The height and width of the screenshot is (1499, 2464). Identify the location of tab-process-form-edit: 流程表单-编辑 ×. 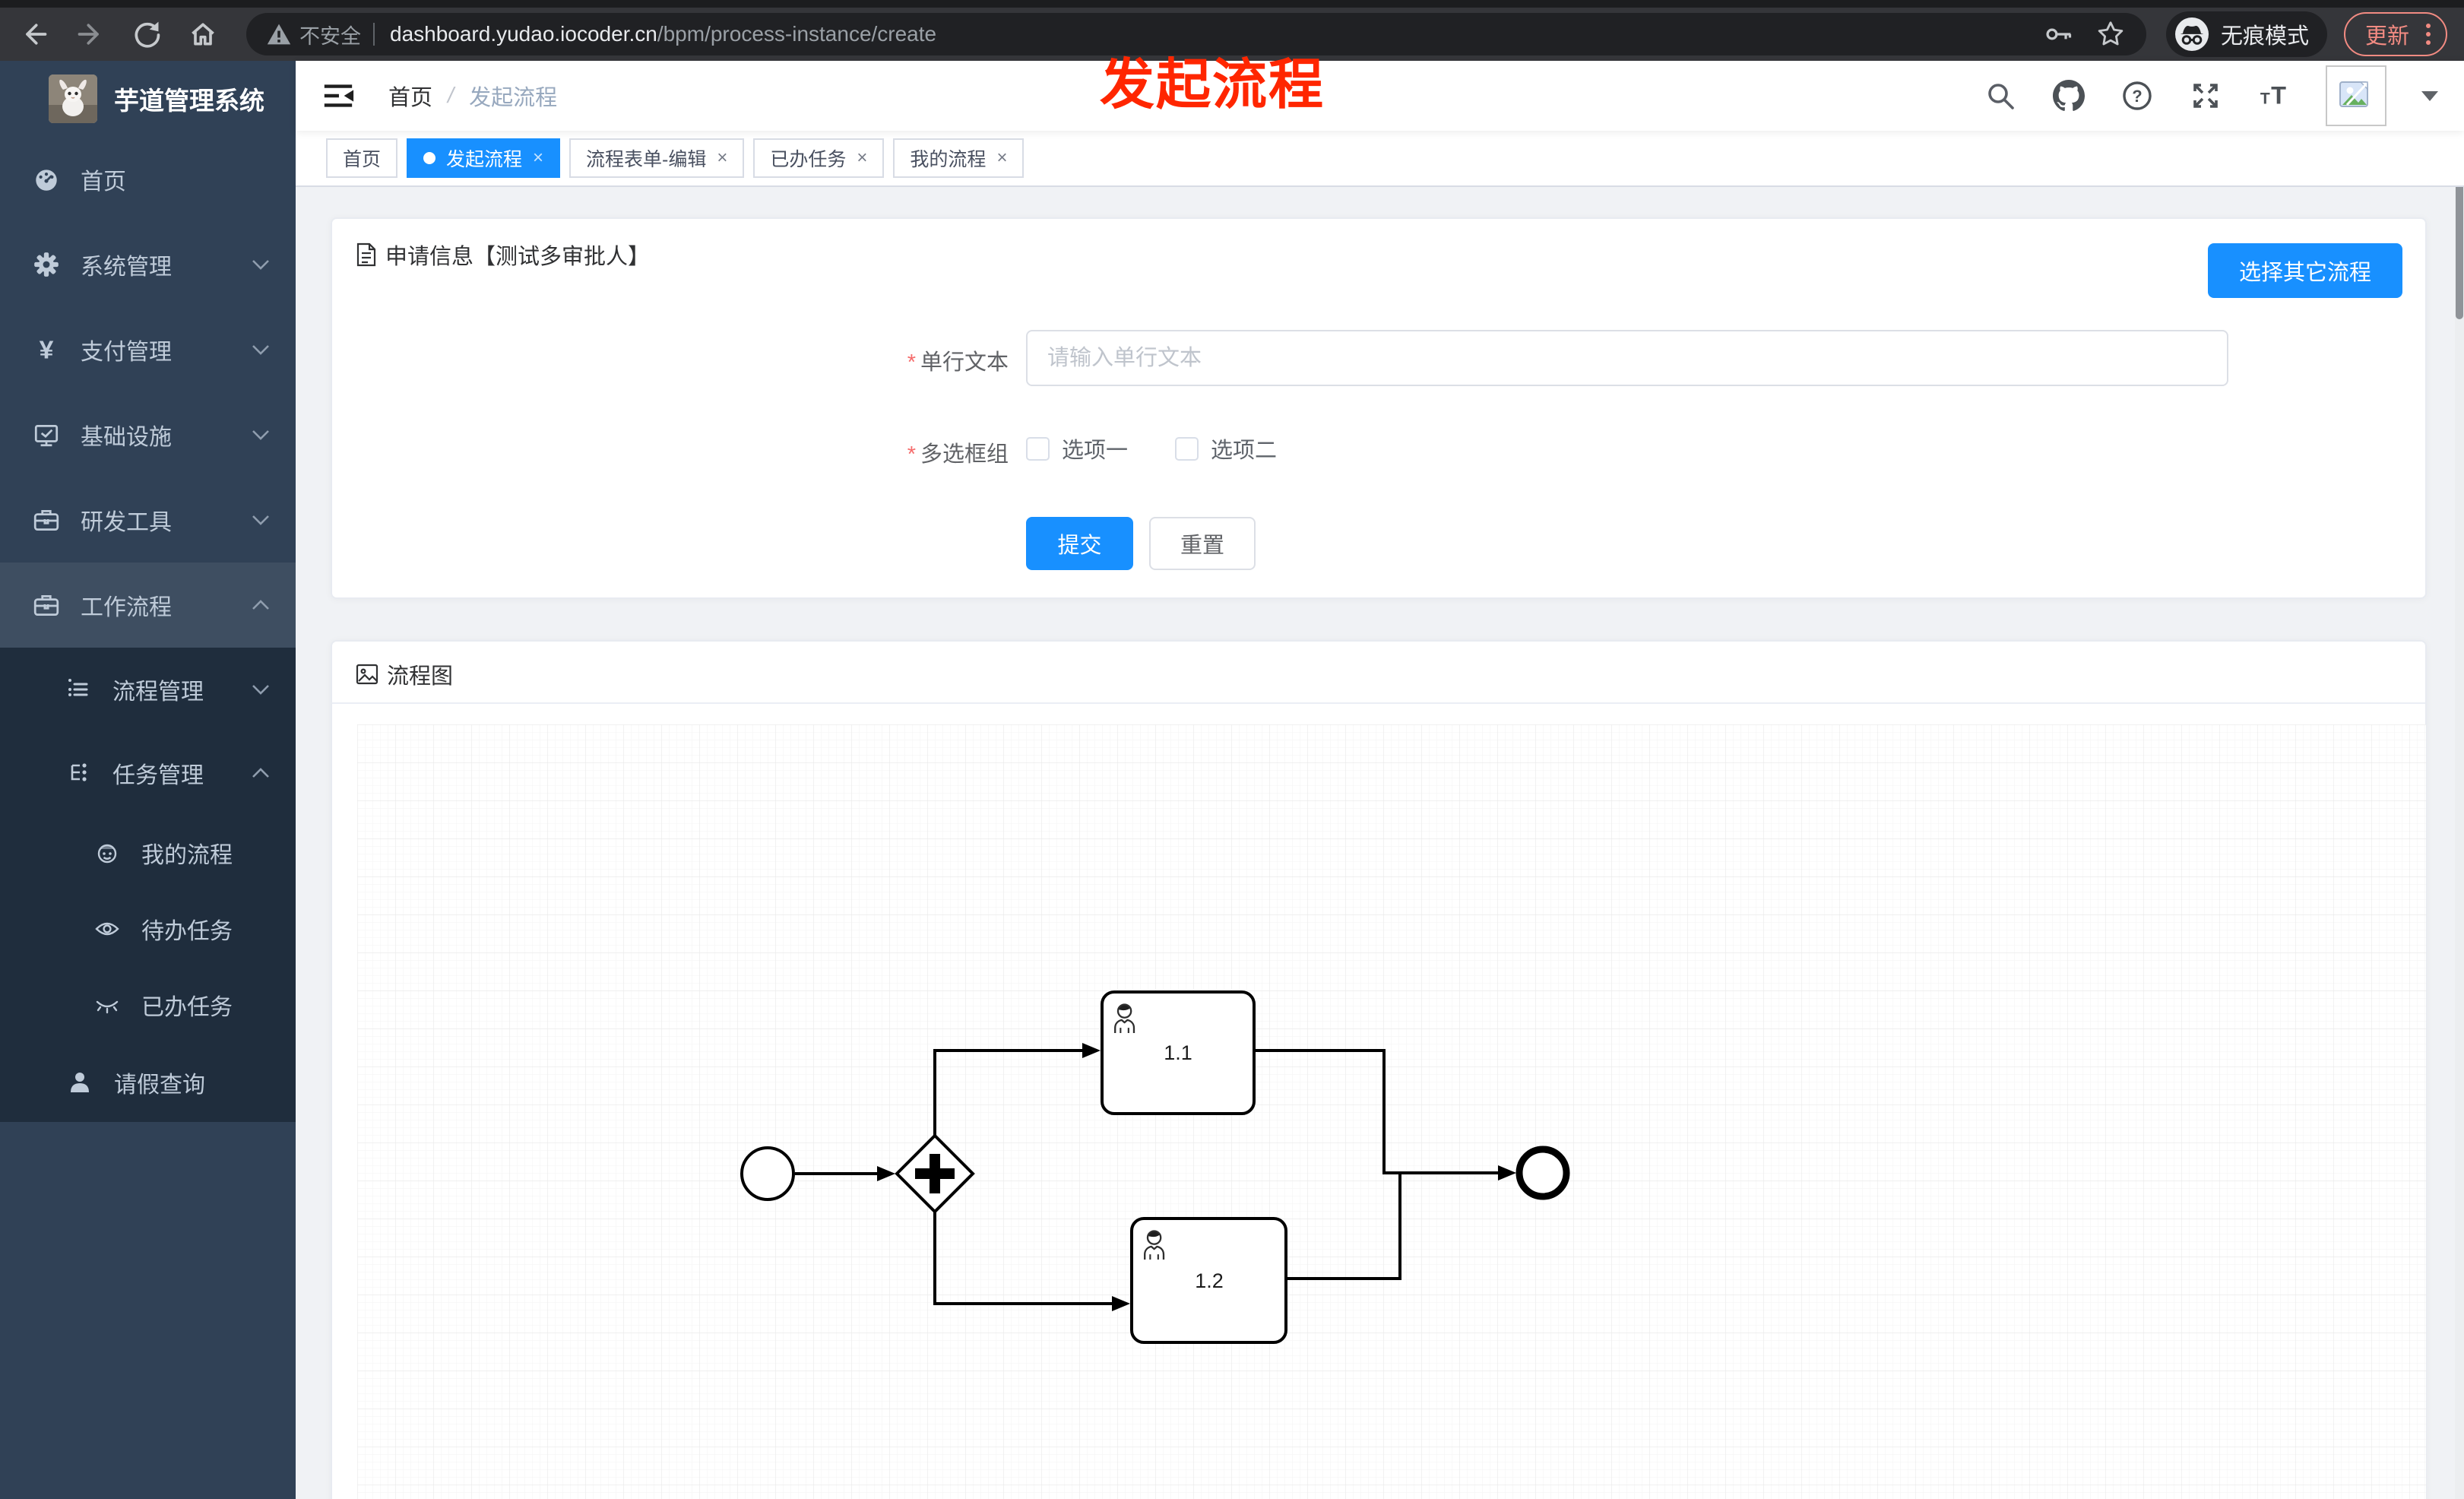
(657, 158).